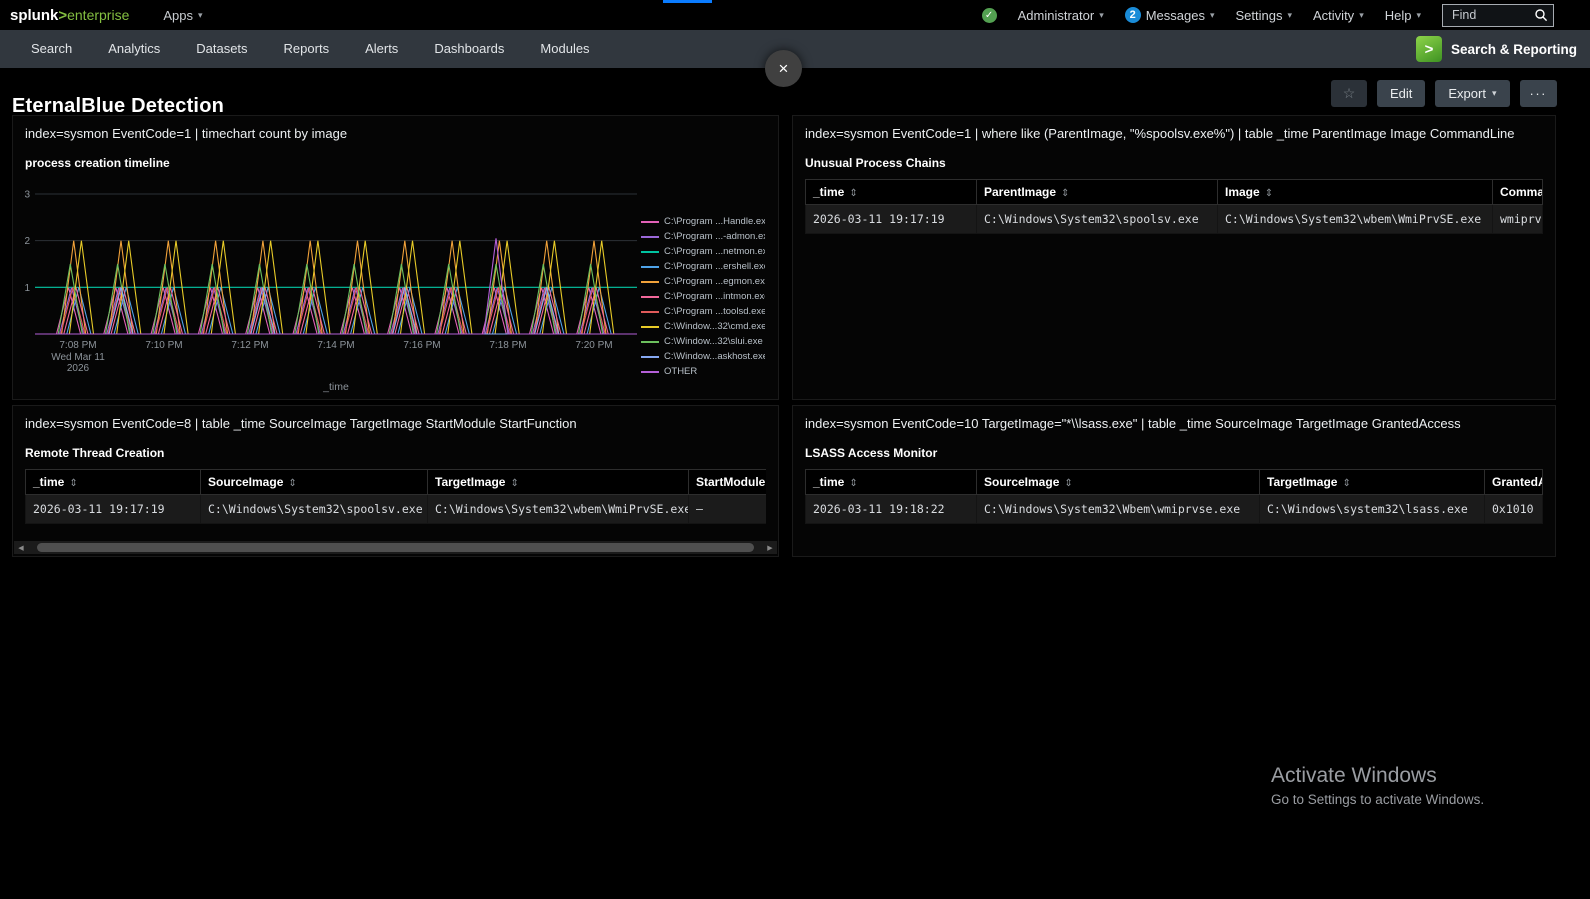 This screenshot has height=899, width=1590. What do you see at coordinates (1517, 192) in the screenshot?
I see `column-header-commandline: CommandLine⇕` at bounding box center [1517, 192].